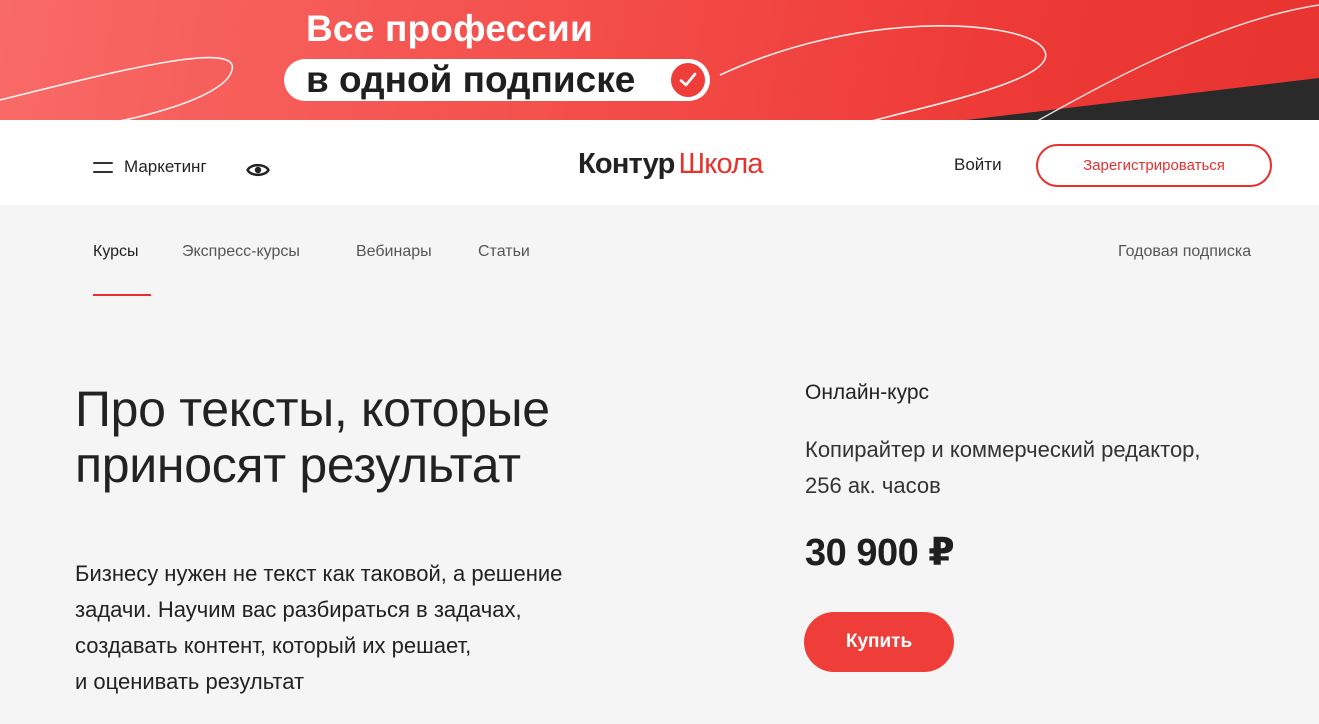 This screenshot has width=1319, height=724. Describe the element at coordinates (312, 409) in the screenshot. I see `title-line: Про тексты, которые` at that location.